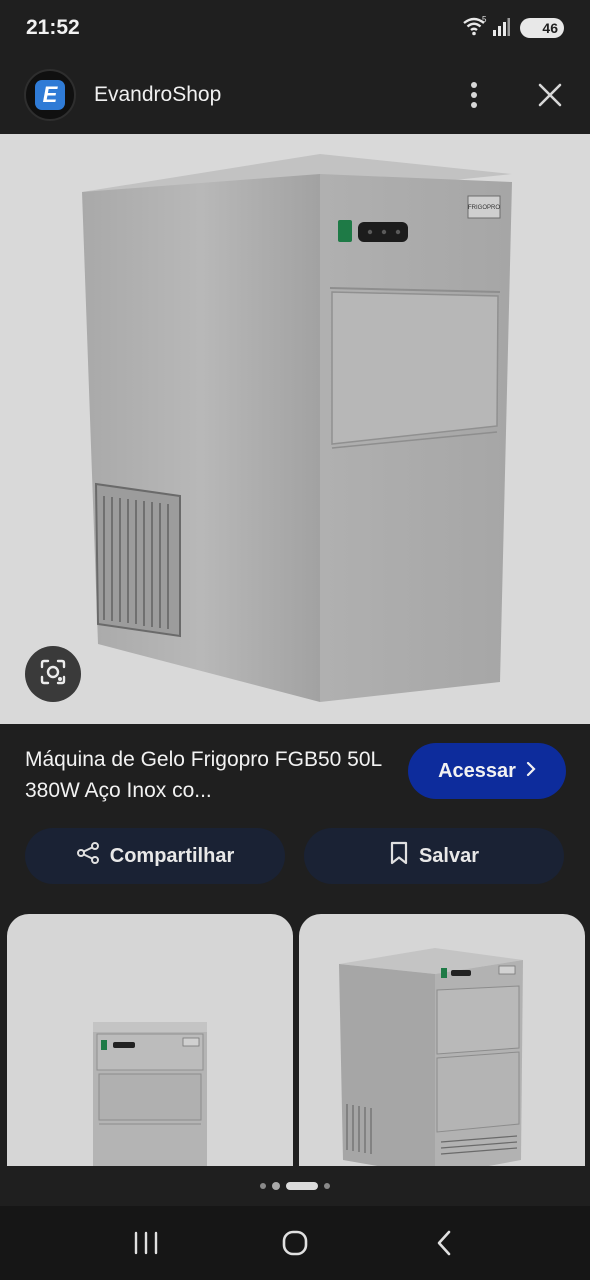 The width and height of the screenshot is (590, 1280). I want to click on status-bar: 21:52 5 46, so click(295, 28).